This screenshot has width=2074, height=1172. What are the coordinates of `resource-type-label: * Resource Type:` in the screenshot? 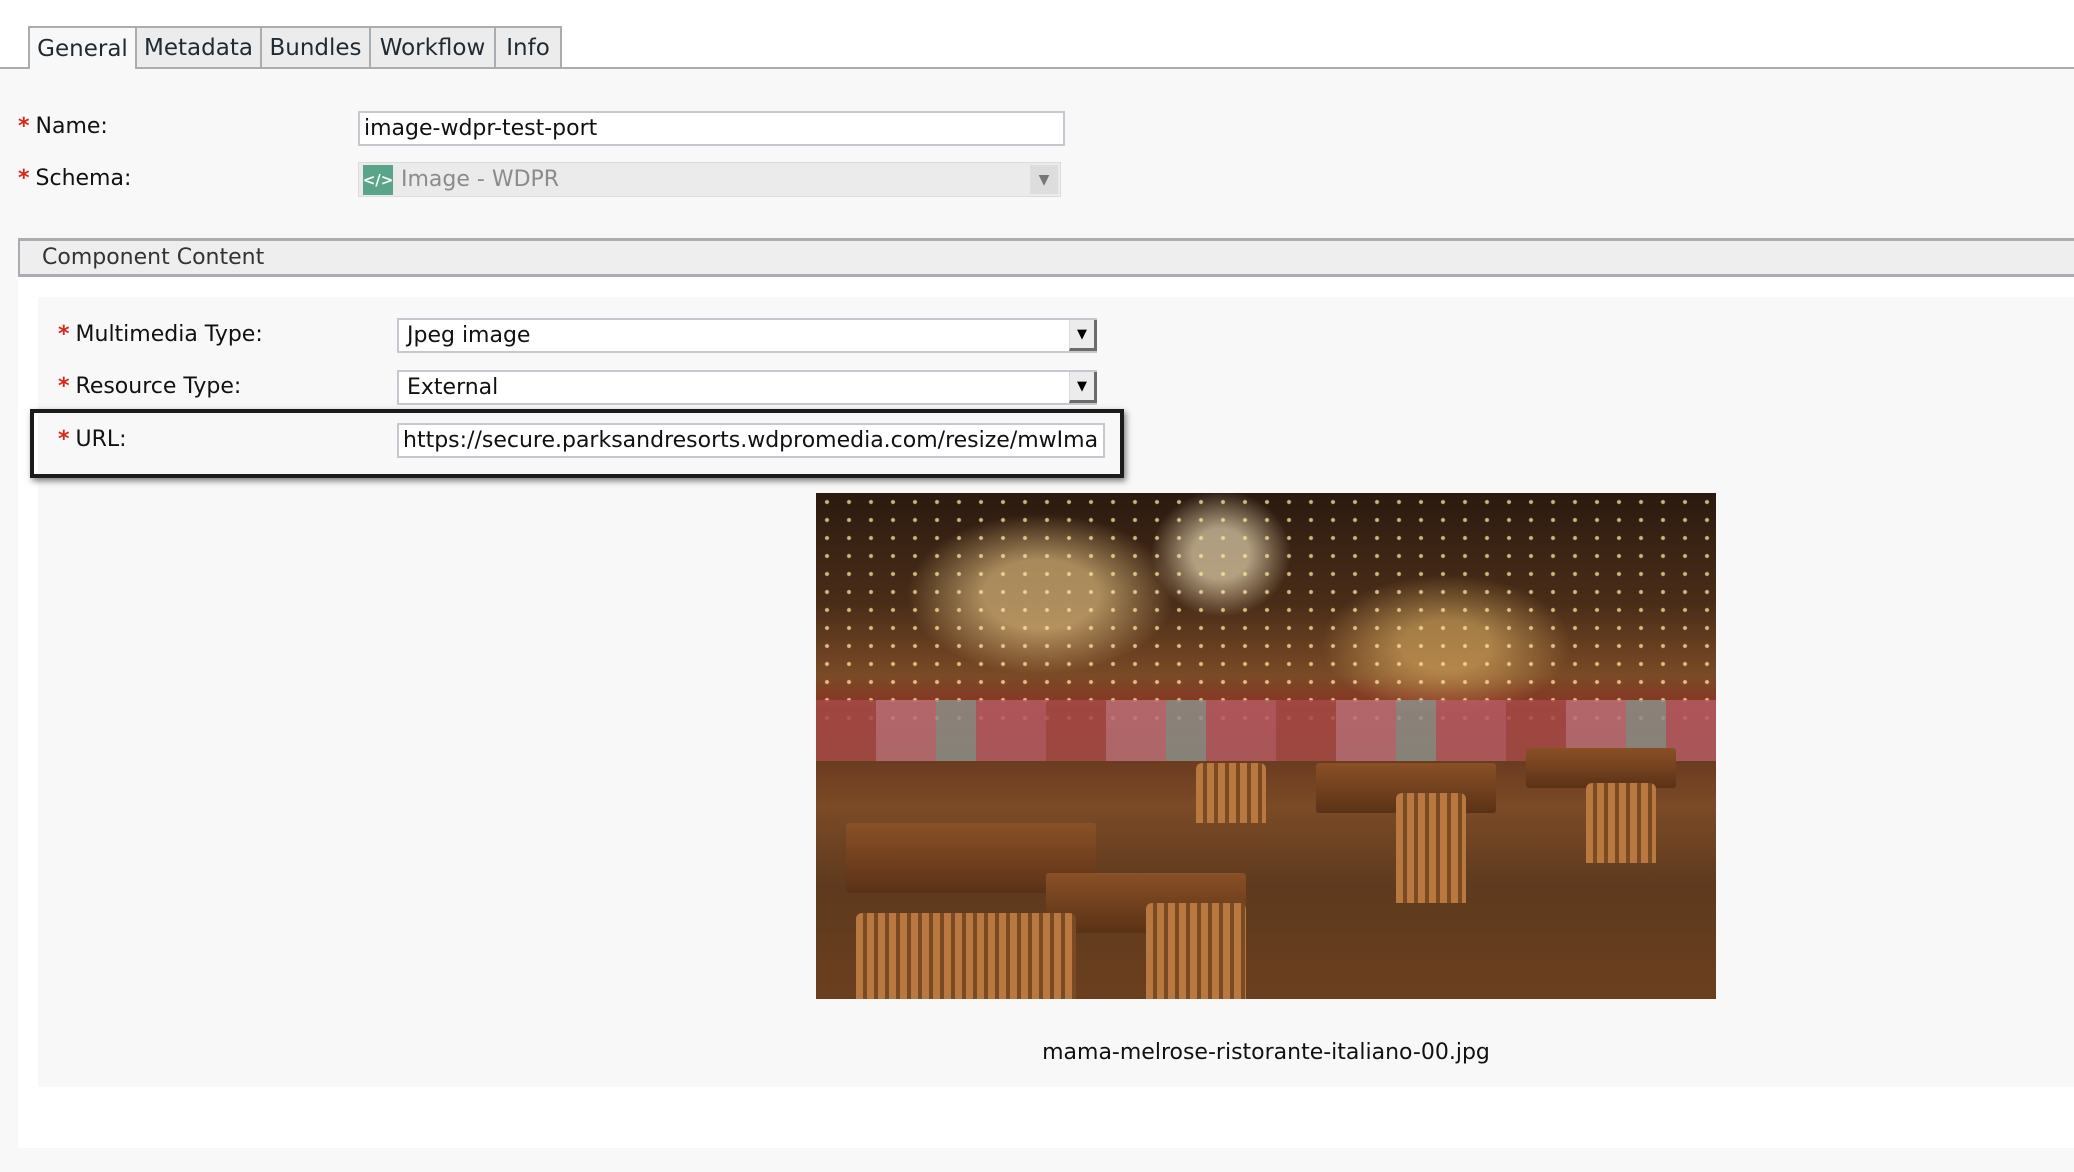 It's located at (149, 386).